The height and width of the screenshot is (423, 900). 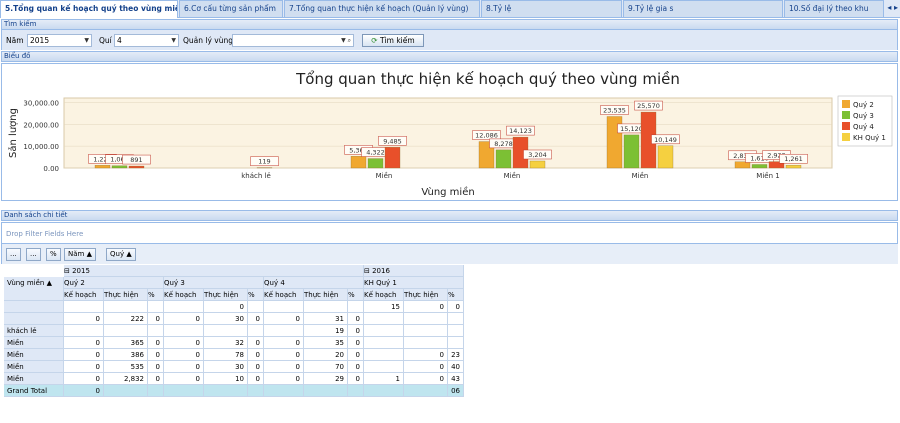 What do you see at coordinates (126, 319) in the screenshot?
I see `data-cell: 222` at bounding box center [126, 319].